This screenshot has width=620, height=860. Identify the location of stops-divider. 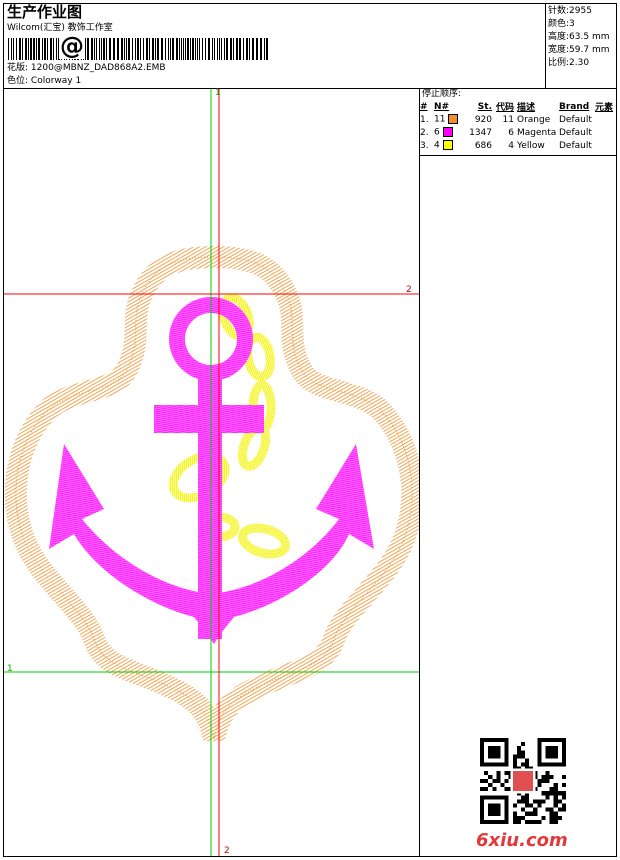
(518, 155).